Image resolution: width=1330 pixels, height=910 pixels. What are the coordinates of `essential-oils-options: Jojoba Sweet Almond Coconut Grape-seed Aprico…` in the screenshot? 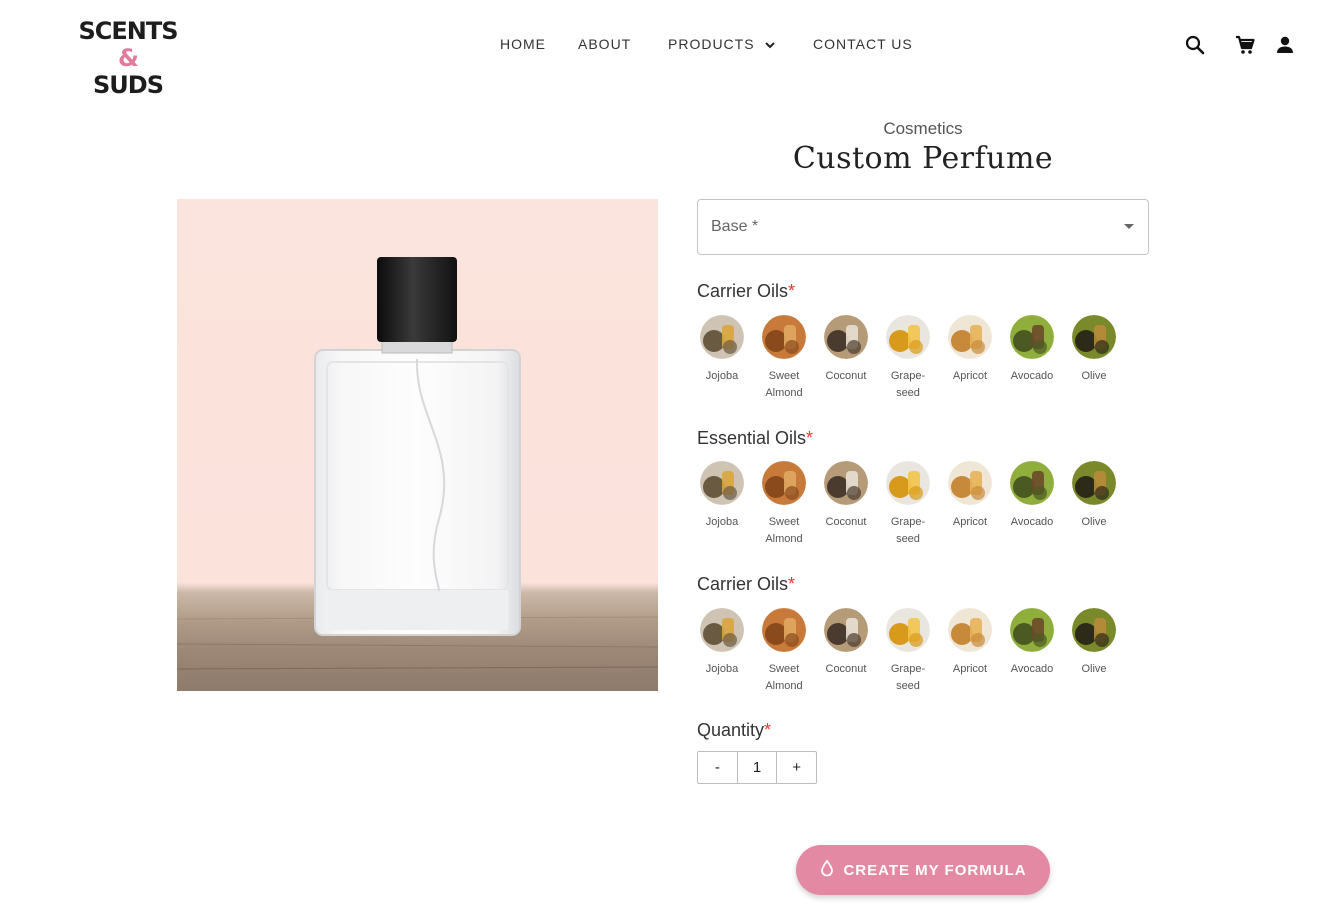 It's located at (917, 506).